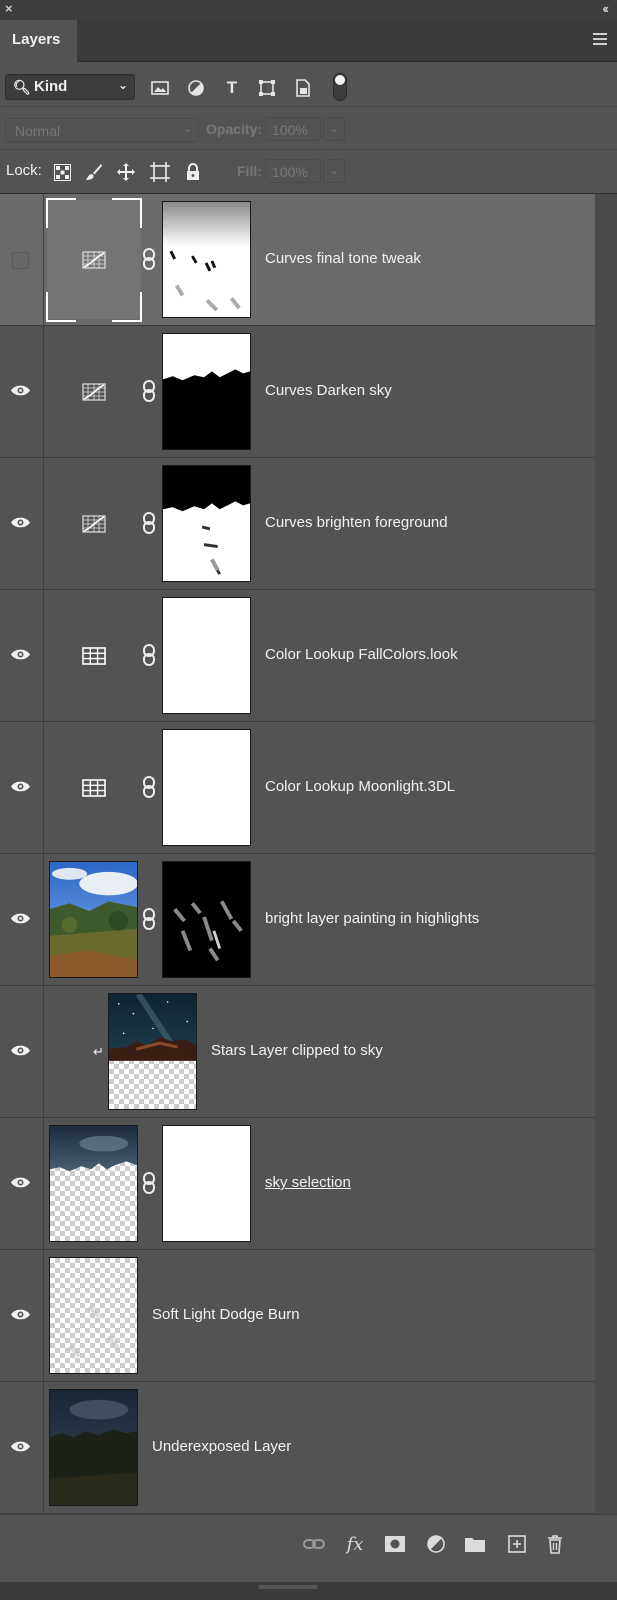 This screenshot has height=1600, width=617. Describe the element at coordinates (600, 39) in the screenshot. I see `panel-menu-icon` at that location.